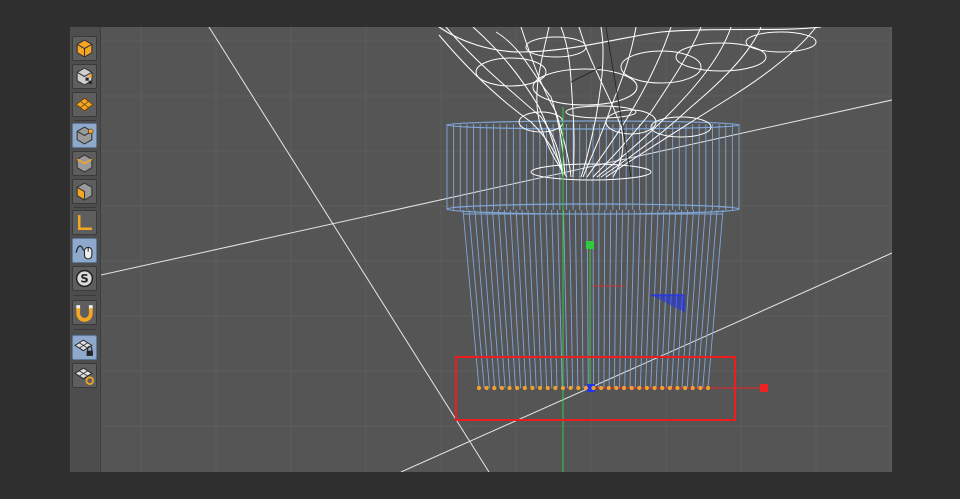 The width and height of the screenshot is (960, 499). I want to click on polygons-mode-button, so click(84, 191).